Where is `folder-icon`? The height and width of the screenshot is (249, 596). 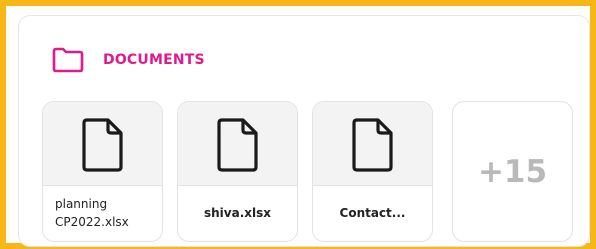 folder-icon is located at coordinates (68, 60).